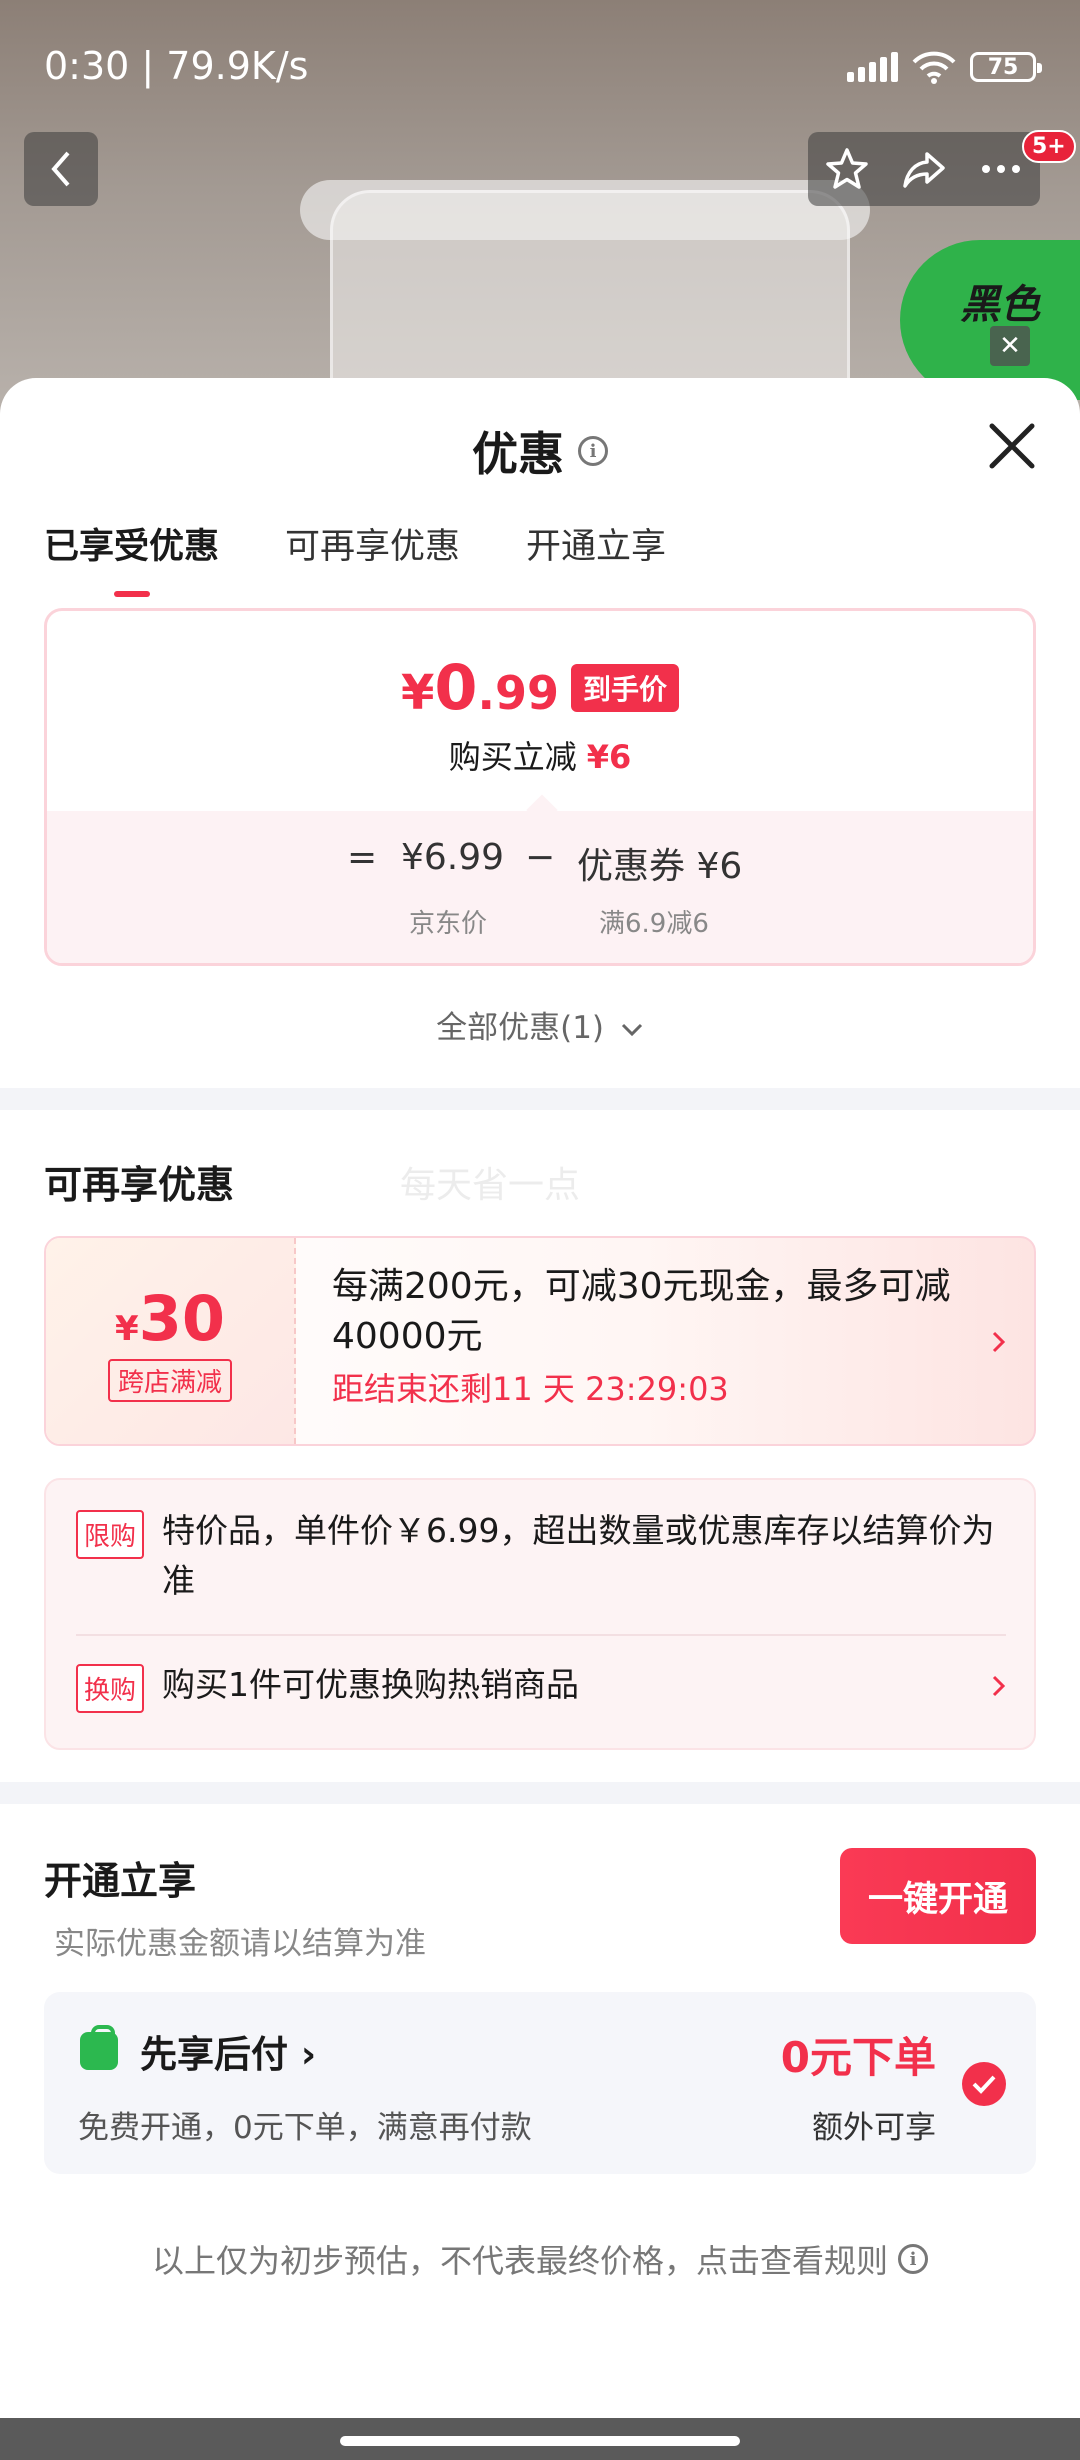 This screenshot has height=2460, width=1080. Describe the element at coordinates (625, 687) in the screenshot. I see `final-price-tag: 到手价` at that location.